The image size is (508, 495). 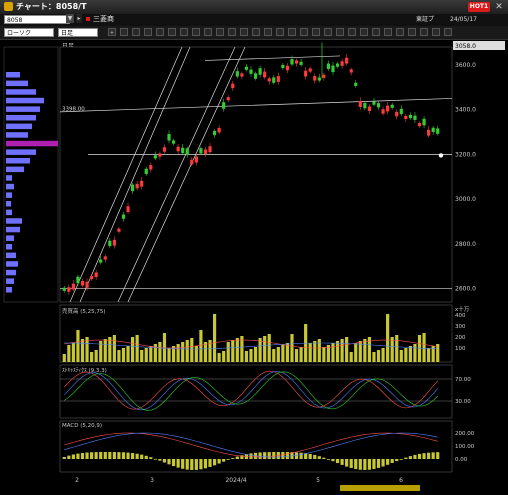 I want to click on macd-y-tick: 0.00, so click(x=461, y=460).